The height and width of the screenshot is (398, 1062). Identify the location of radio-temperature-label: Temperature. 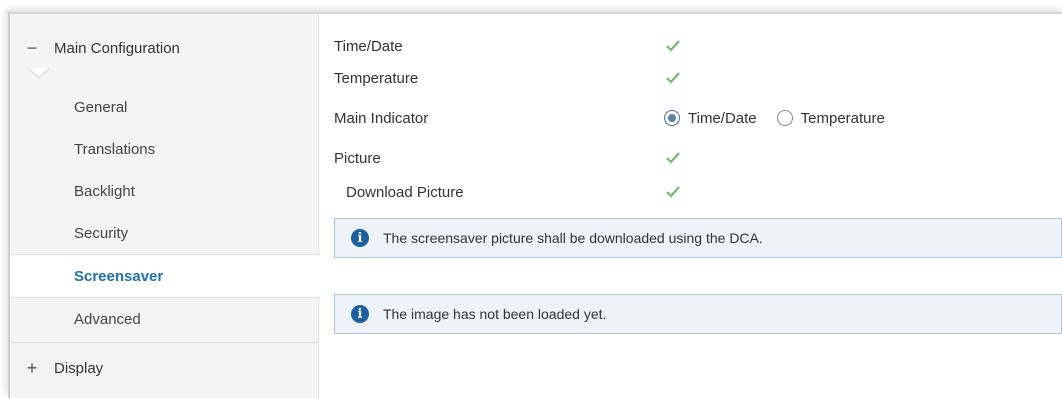
(843, 118).